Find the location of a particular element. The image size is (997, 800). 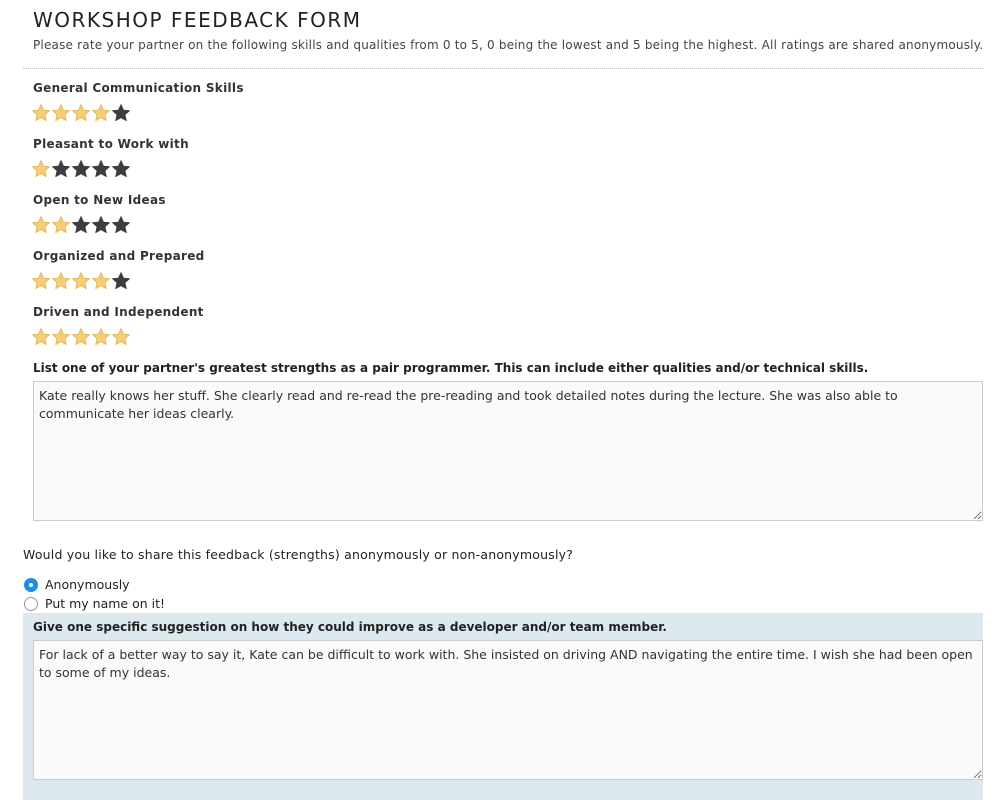

rating-label-communication: General Communication Skills is located at coordinates (138, 88).